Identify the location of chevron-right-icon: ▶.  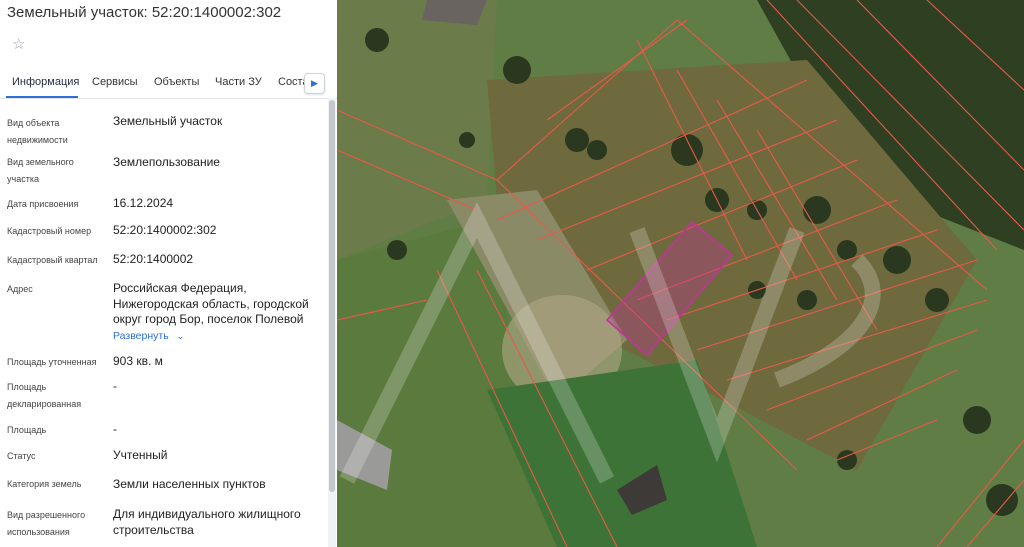
(314, 83).